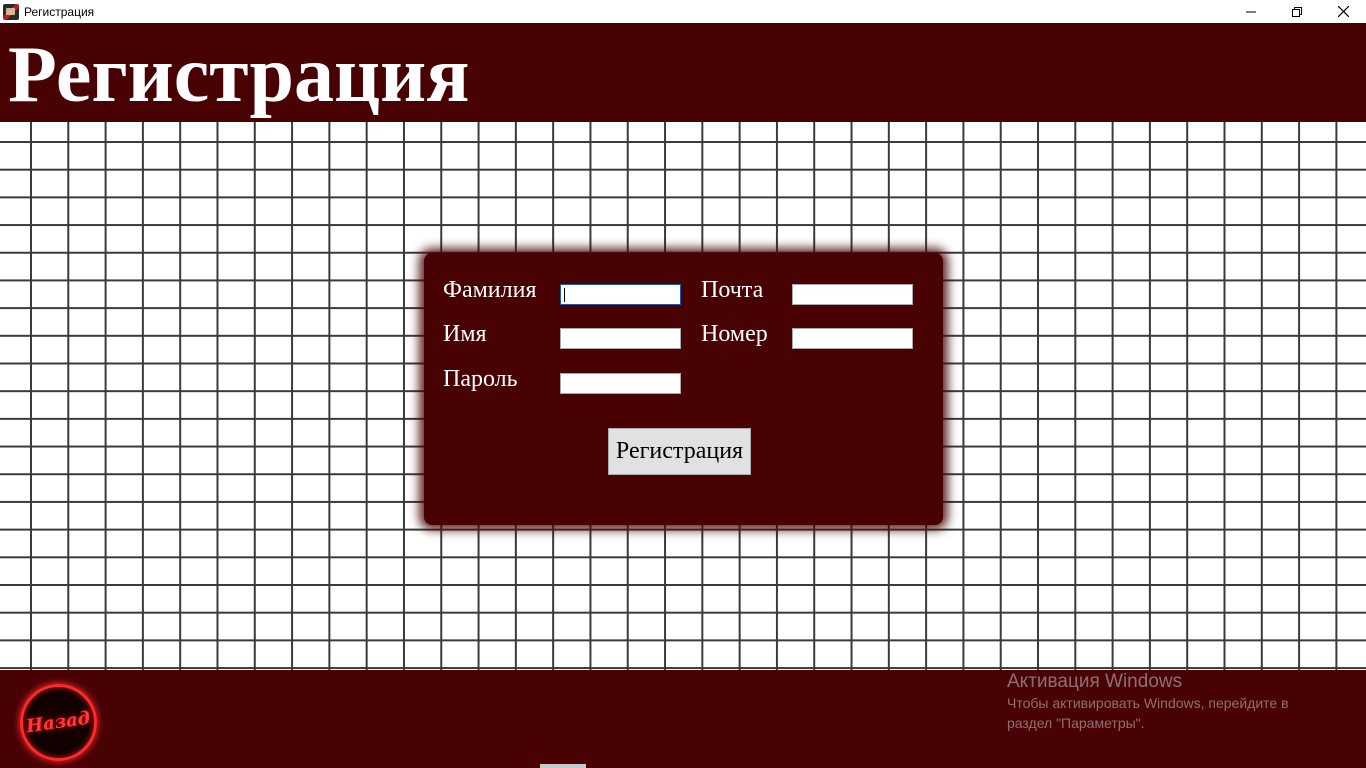 The image size is (1366, 768). I want to click on window-controls, so click(1297, 11).